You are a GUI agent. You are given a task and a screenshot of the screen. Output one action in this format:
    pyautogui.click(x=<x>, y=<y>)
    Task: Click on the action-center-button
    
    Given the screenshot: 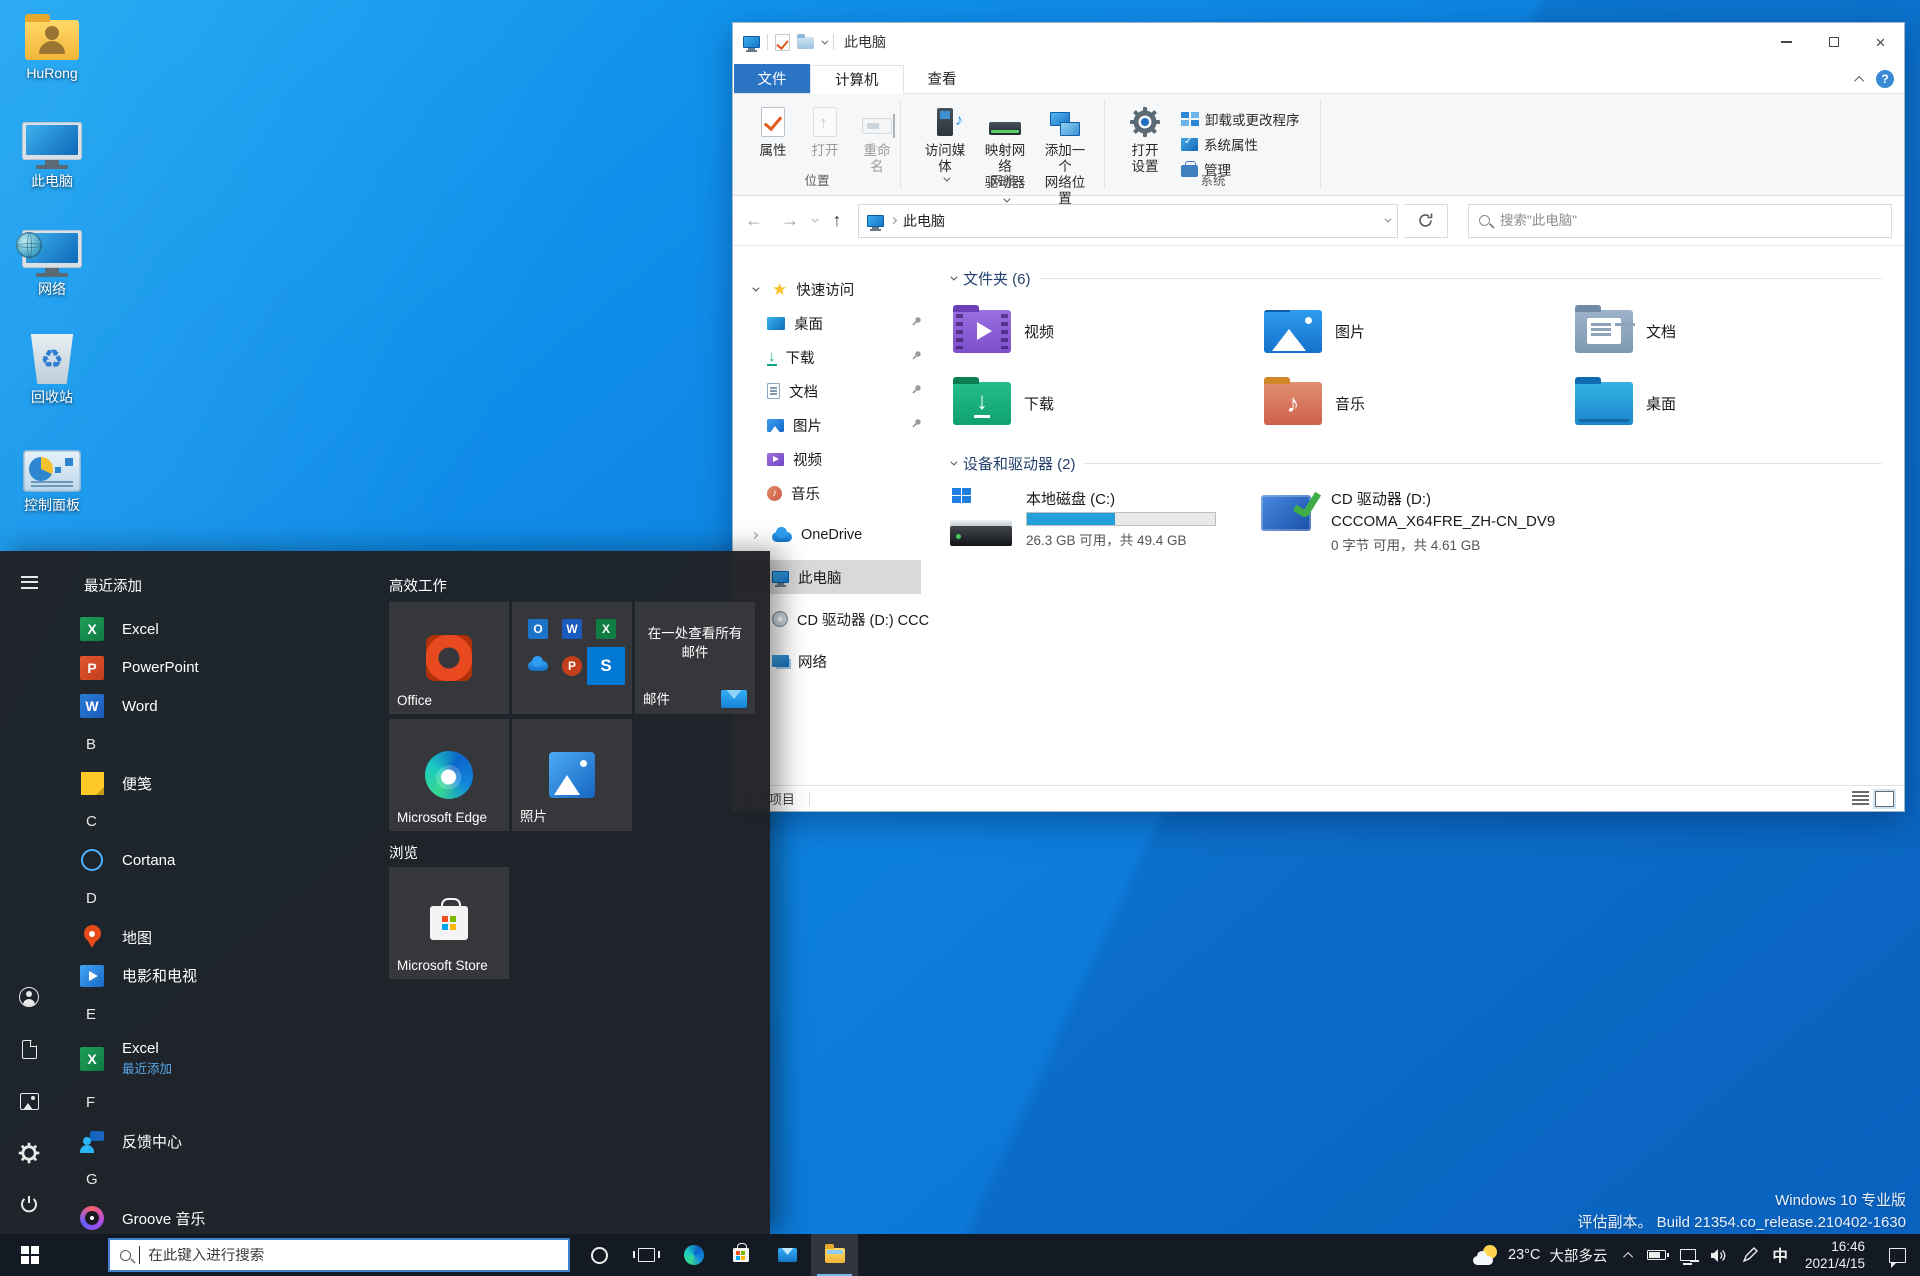 What is the action you would take?
    pyautogui.click(x=1897, y=1255)
    